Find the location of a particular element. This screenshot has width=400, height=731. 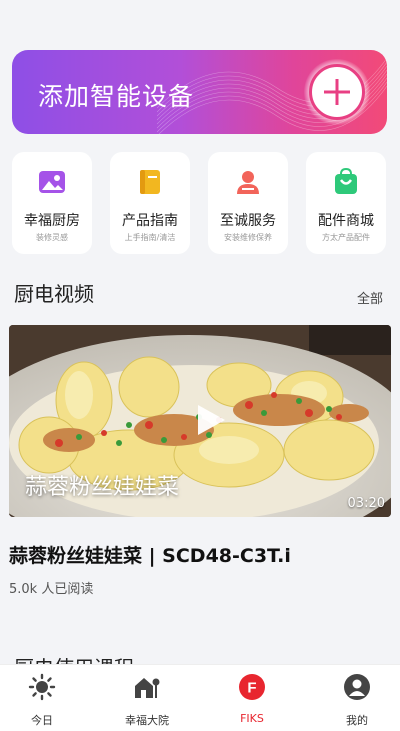

video-view-count: 5.0k 人已阅读 is located at coordinates (51, 589).